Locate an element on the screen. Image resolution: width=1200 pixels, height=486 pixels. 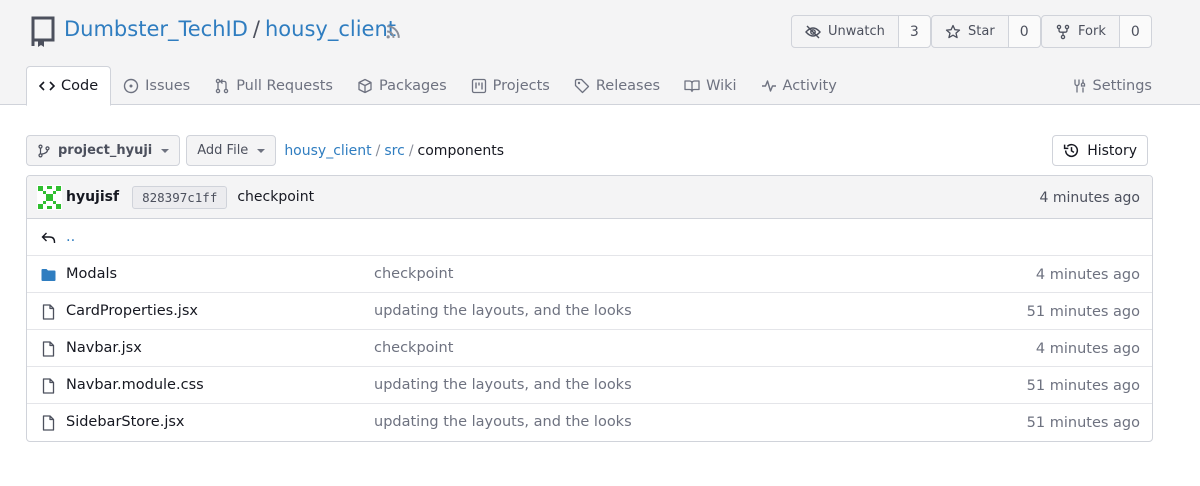
fork-icon is located at coordinates (1063, 31).